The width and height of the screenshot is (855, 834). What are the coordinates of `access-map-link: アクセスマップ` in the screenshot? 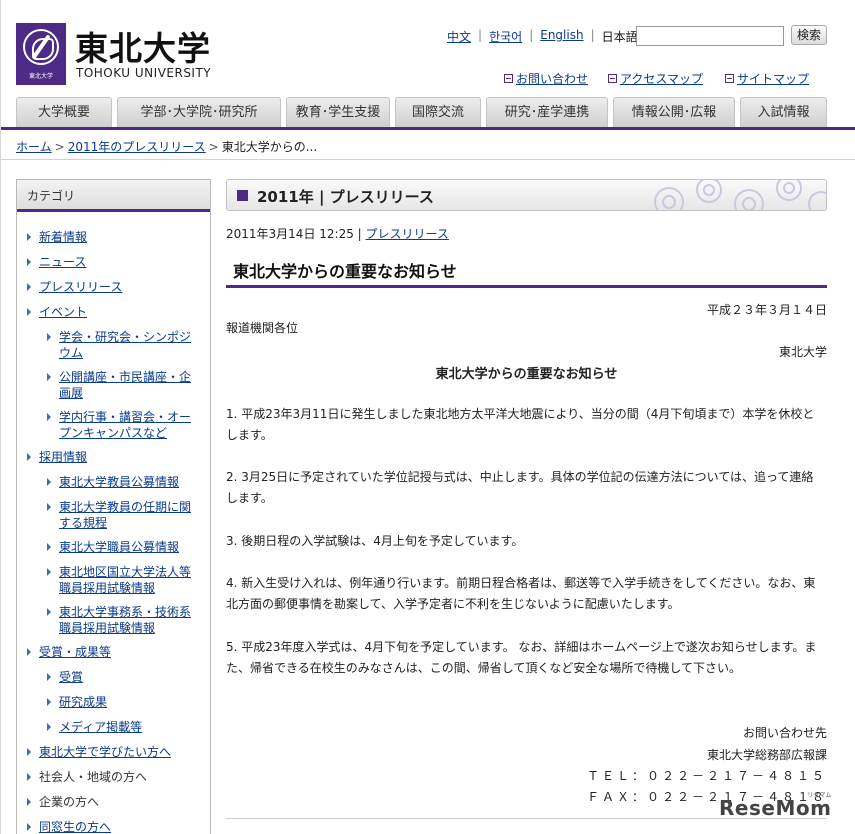 It's located at (661, 78).